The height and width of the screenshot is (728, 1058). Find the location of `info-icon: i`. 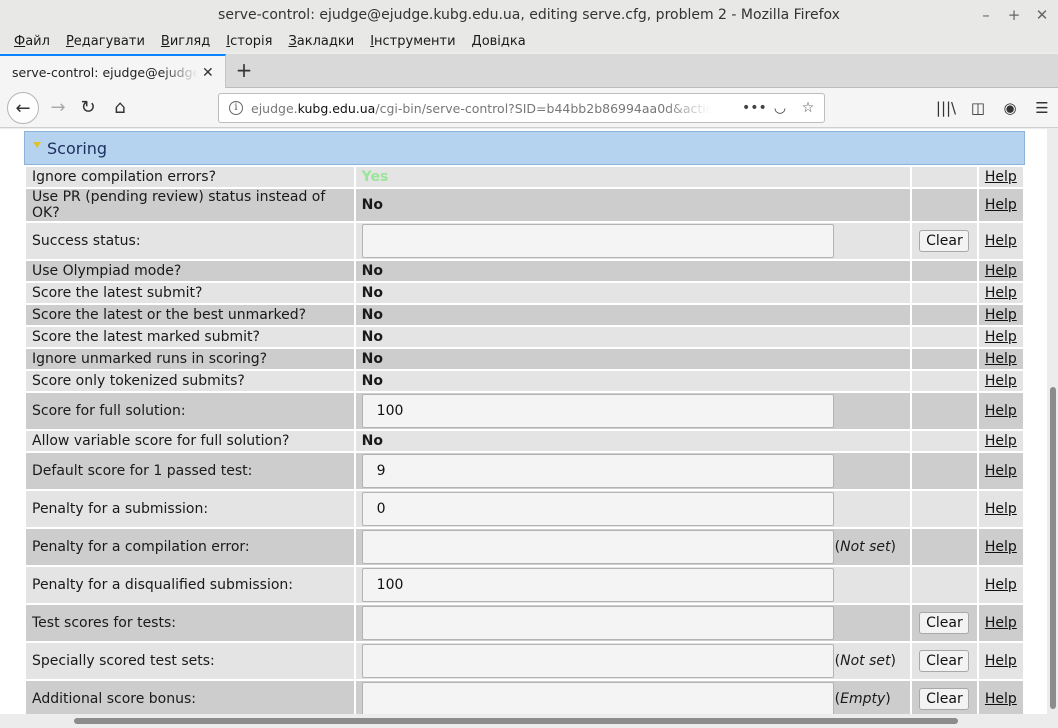

info-icon: i is located at coordinates (236, 108).